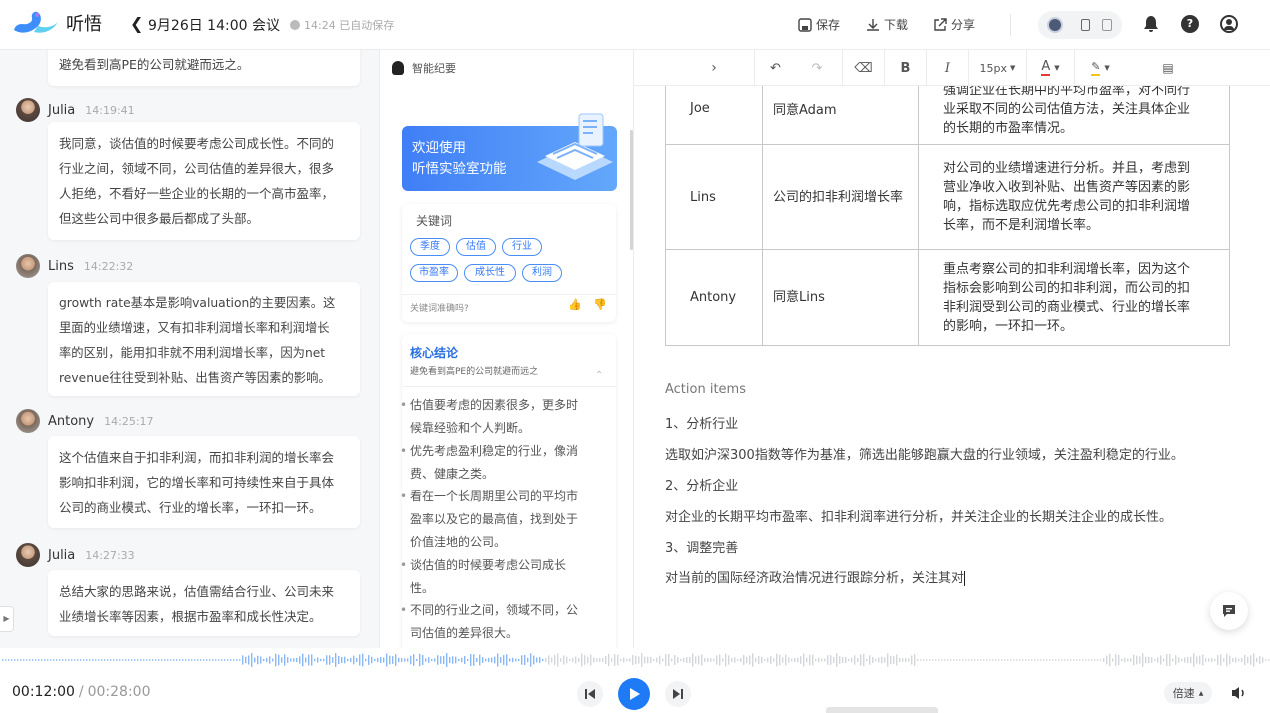  I want to click on speaker-time: 14:22:32, so click(108, 266).